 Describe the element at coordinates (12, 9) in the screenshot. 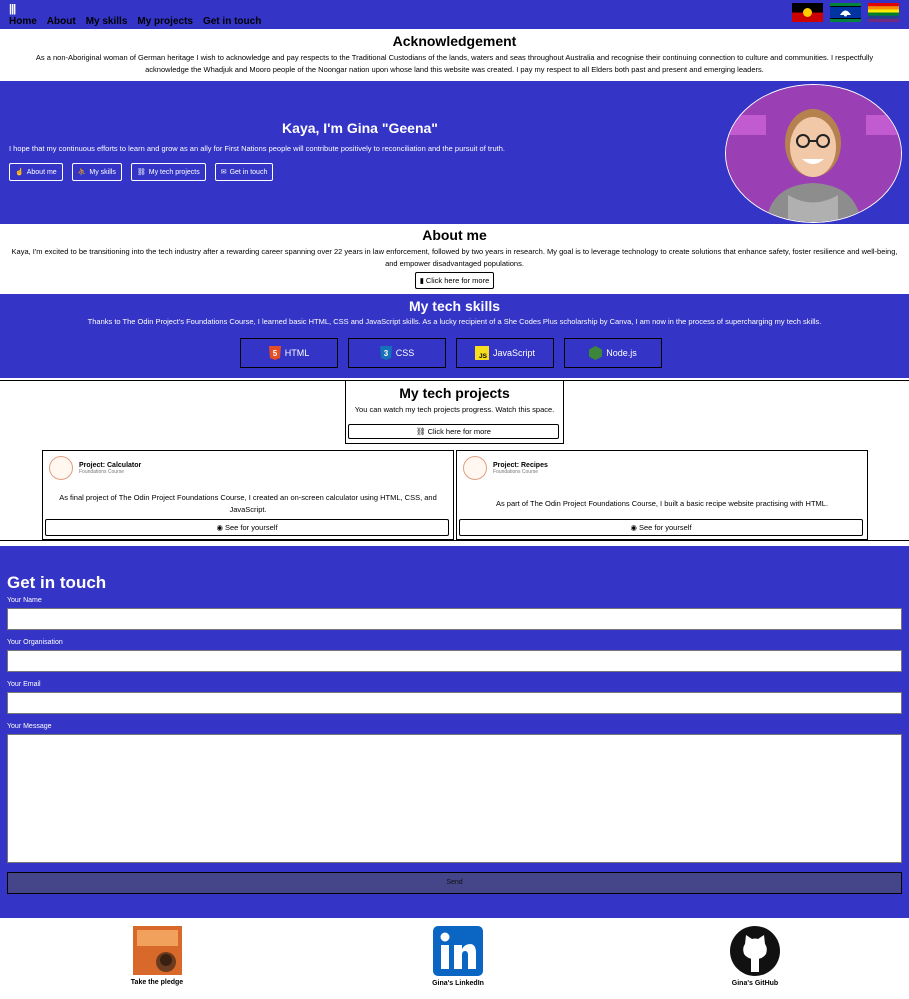

I see `hamburger-icon: |||` at that location.